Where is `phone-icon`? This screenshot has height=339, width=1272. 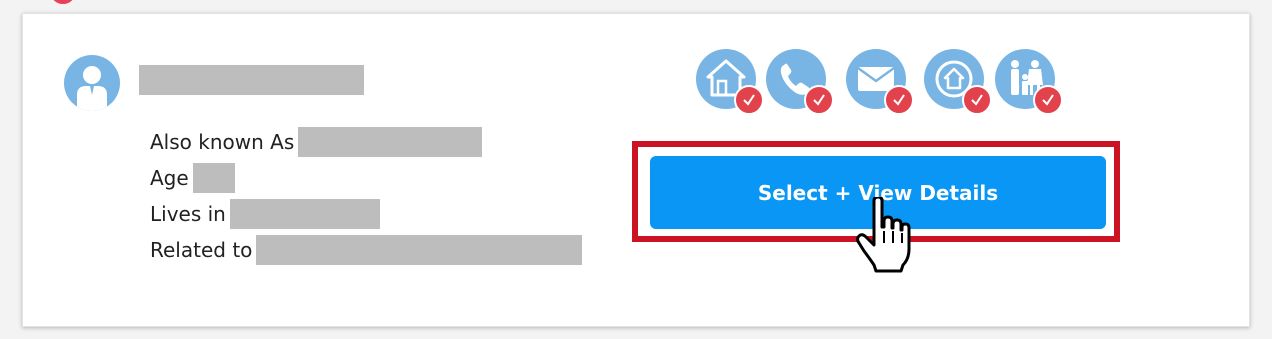 phone-icon is located at coordinates (800, 82).